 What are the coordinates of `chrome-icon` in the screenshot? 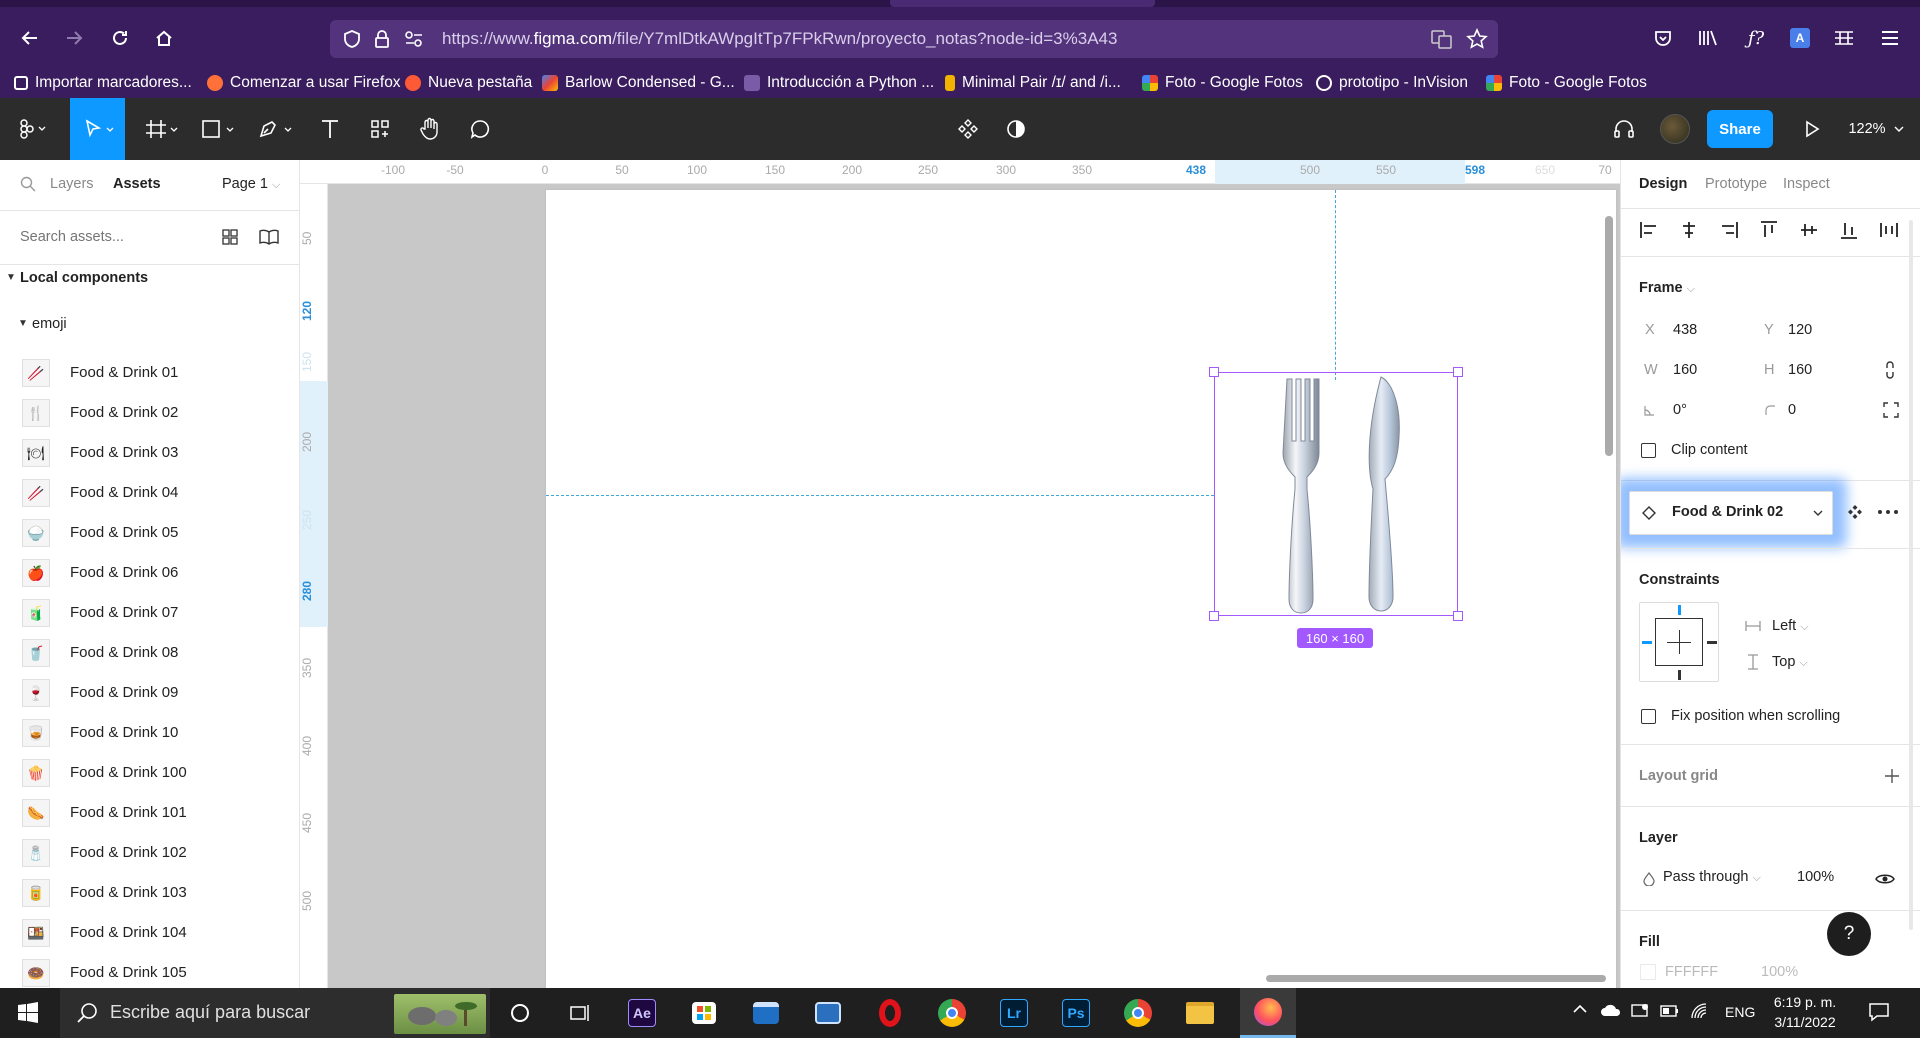 It's located at (952, 1013).